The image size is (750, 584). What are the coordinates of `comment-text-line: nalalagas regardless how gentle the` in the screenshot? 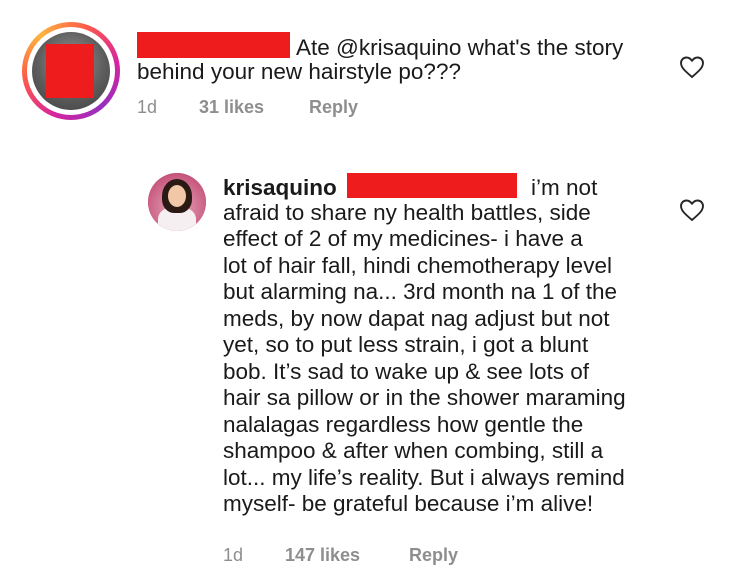 It's located at (403, 424).